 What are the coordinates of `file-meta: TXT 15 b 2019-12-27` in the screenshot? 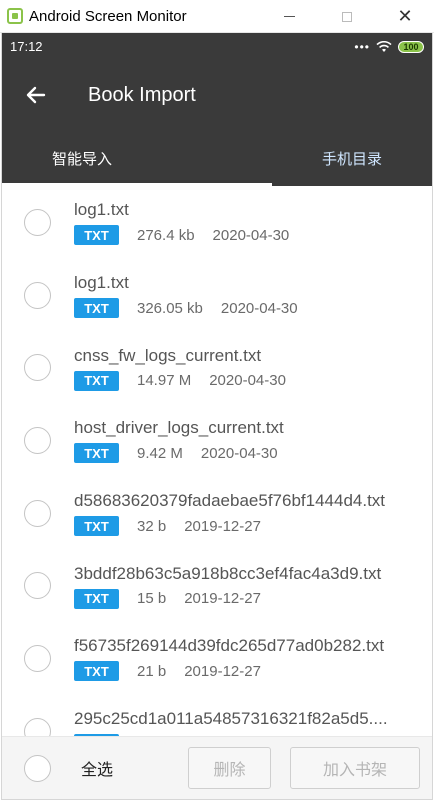 It's located at (227, 598).